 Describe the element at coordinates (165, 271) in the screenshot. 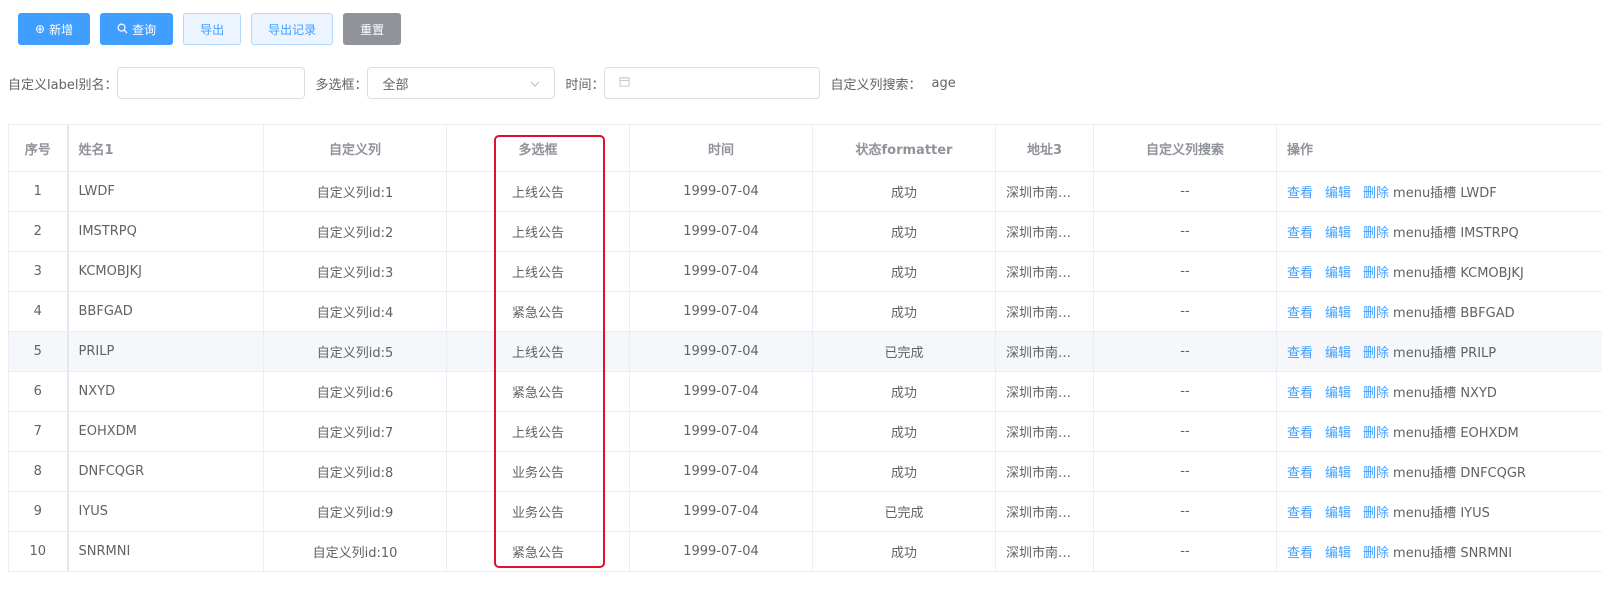

I see `cell-name: KCMOBJKJ` at that location.